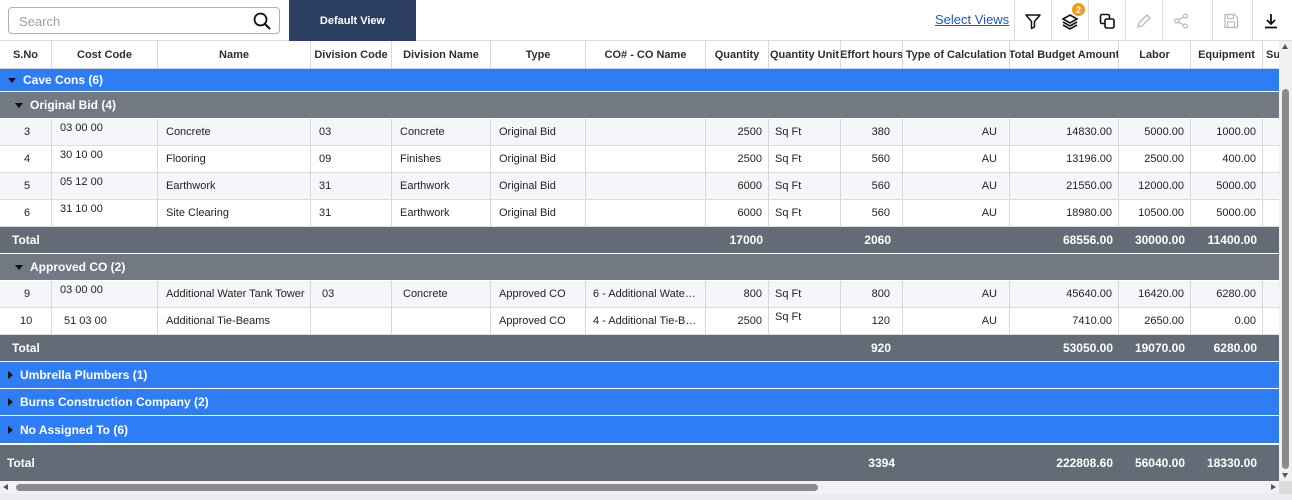  Describe the element at coordinates (639, 463) in the screenshot. I see `grand-total-row: Total 3394 222808.60 56040.00 18330.00` at that location.